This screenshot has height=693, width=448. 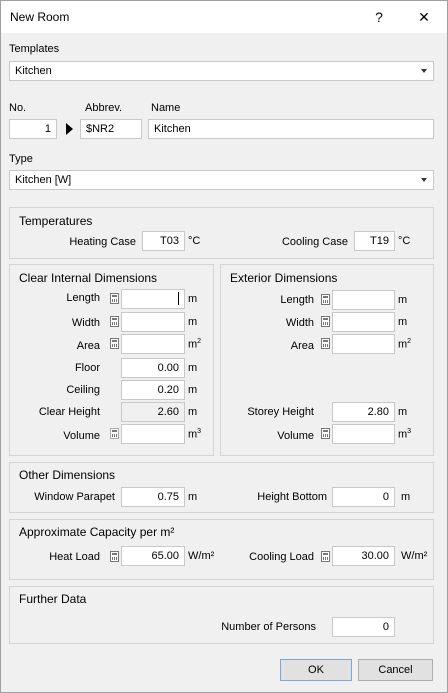 What do you see at coordinates (297, 300) in the screenshot?
I see `exterior-length-label: Length` at bounding box center [297, 300].